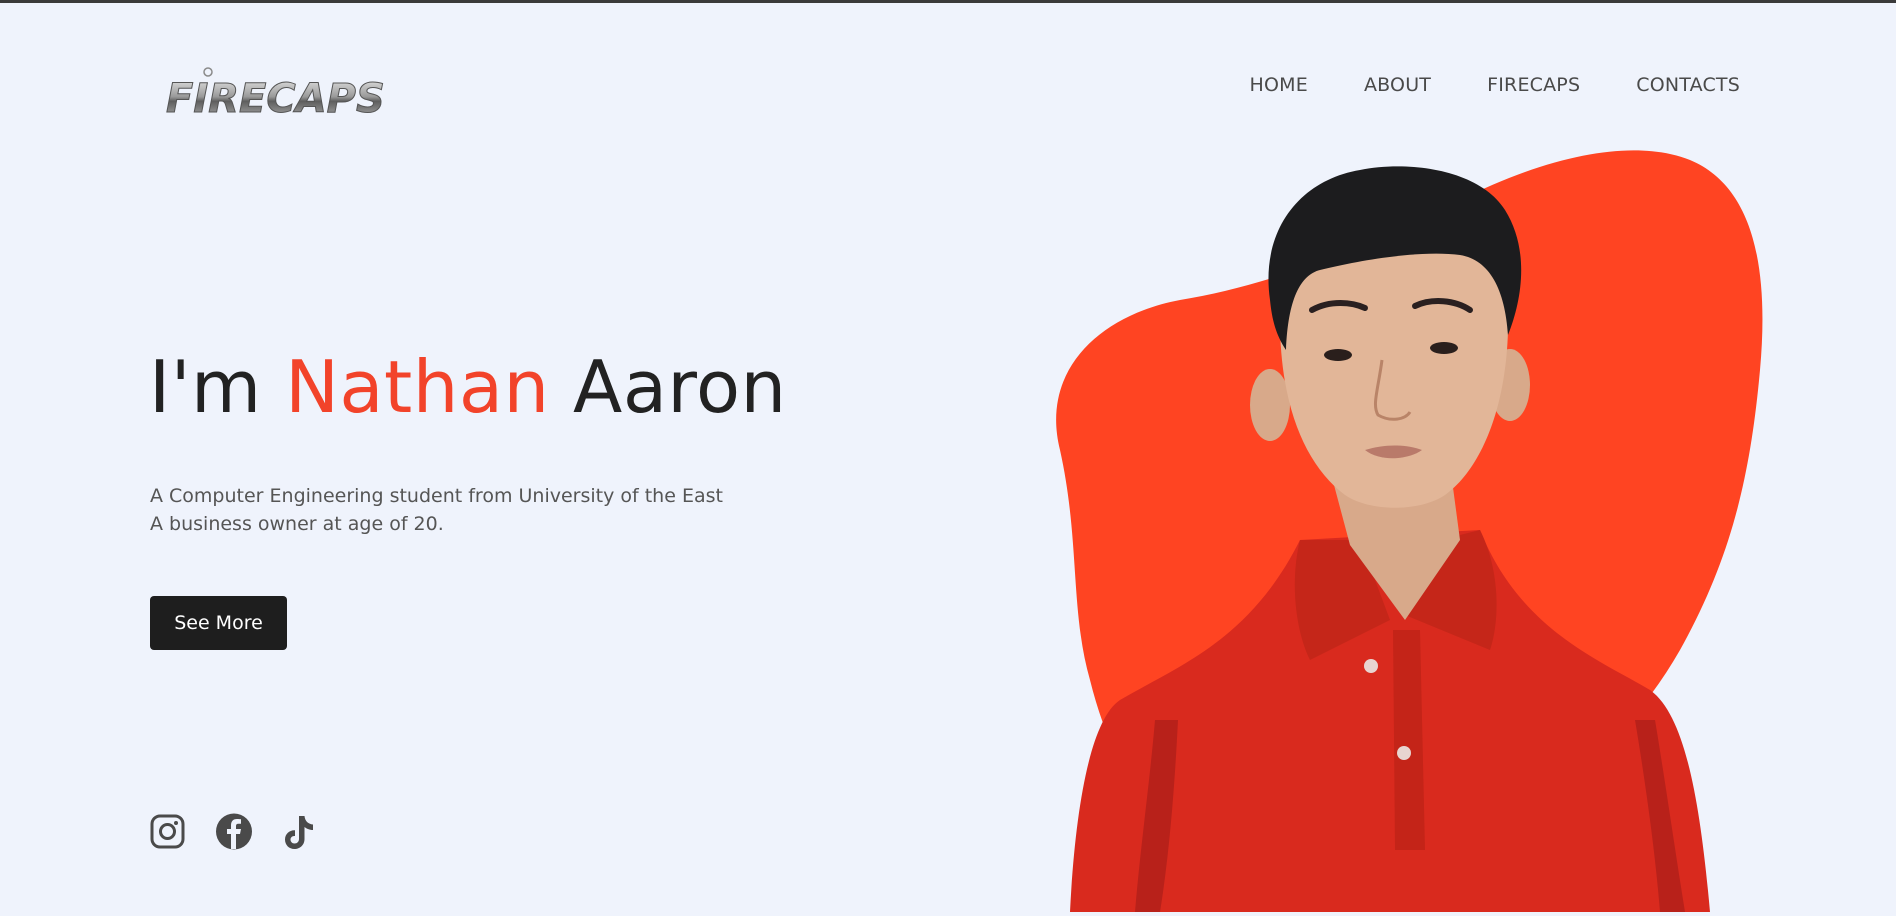 This screenshot has height=916, width=1896. Describe the element at coordinates (297, 524) in the screenshot. I see `description-line-2: A business owner at age of 20.` at that location.